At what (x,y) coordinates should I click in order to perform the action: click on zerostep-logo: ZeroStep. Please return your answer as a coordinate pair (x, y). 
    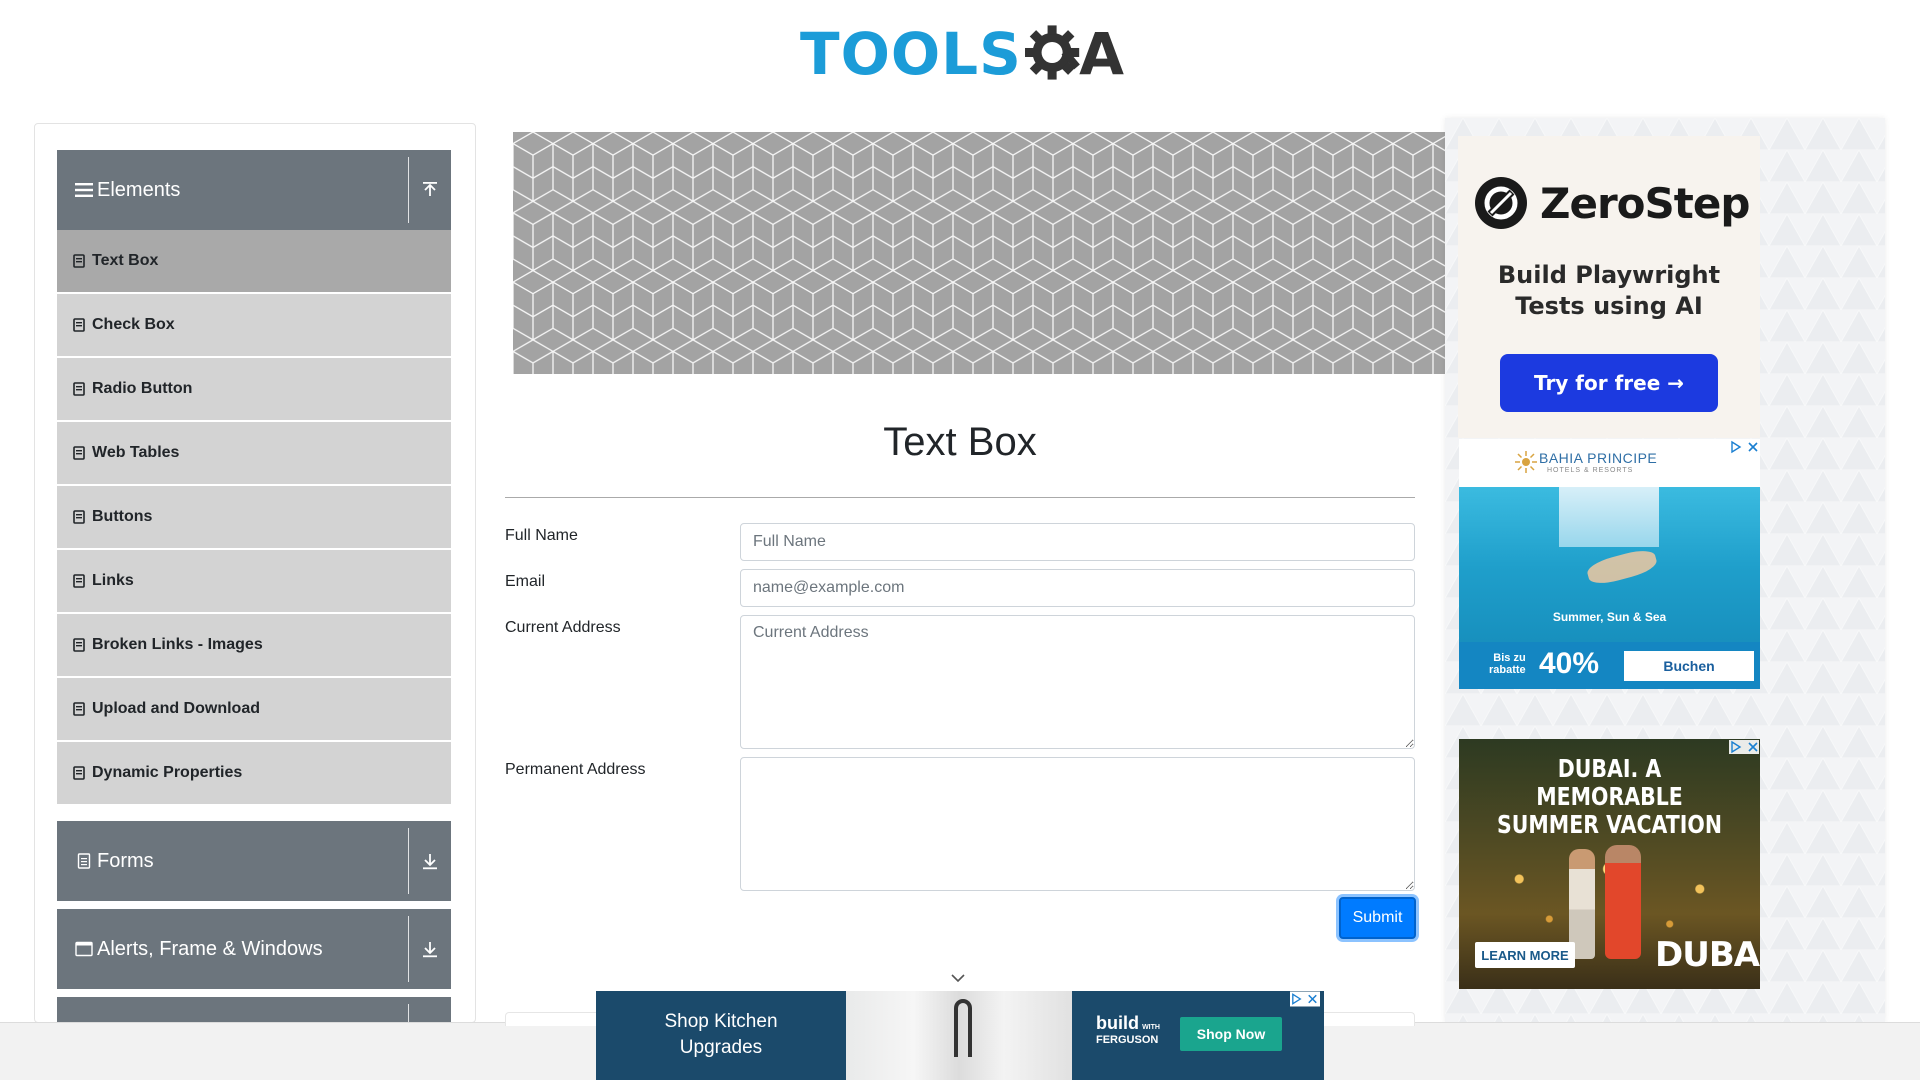
    Looking at the image, I should click on (1612, 203).